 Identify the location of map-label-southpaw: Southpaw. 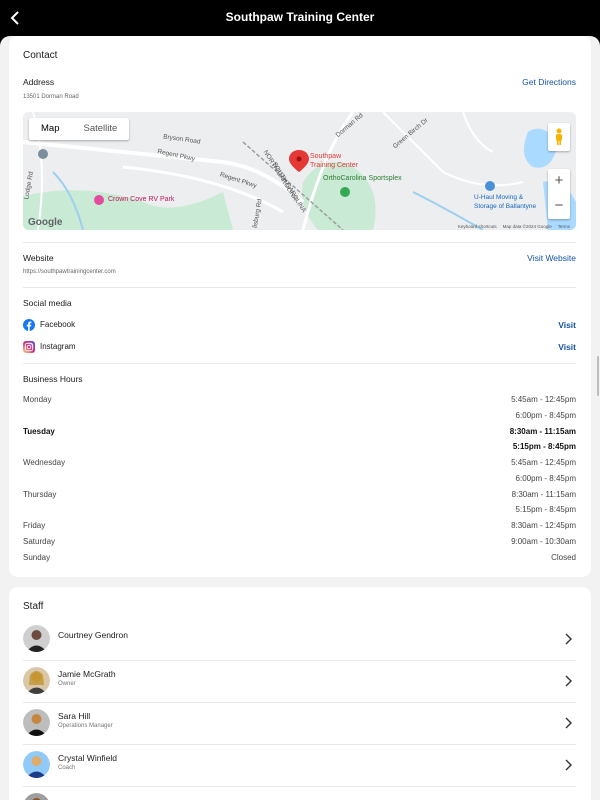
(326, 156).